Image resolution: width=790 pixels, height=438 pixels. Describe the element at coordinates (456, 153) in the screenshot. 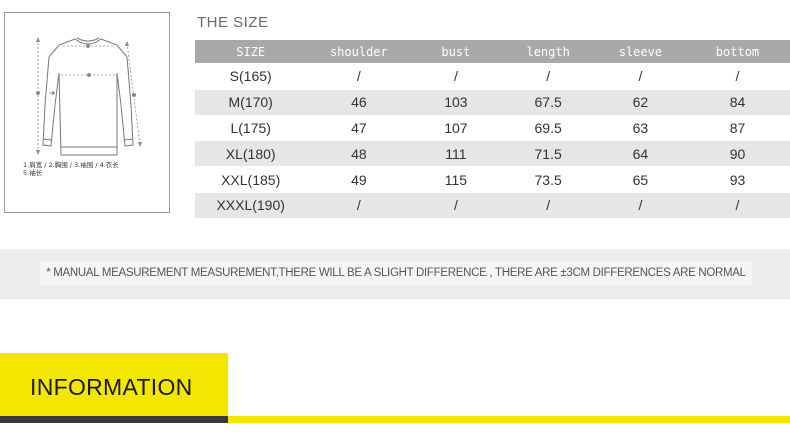

I see `bust-cell: 111` at that location.